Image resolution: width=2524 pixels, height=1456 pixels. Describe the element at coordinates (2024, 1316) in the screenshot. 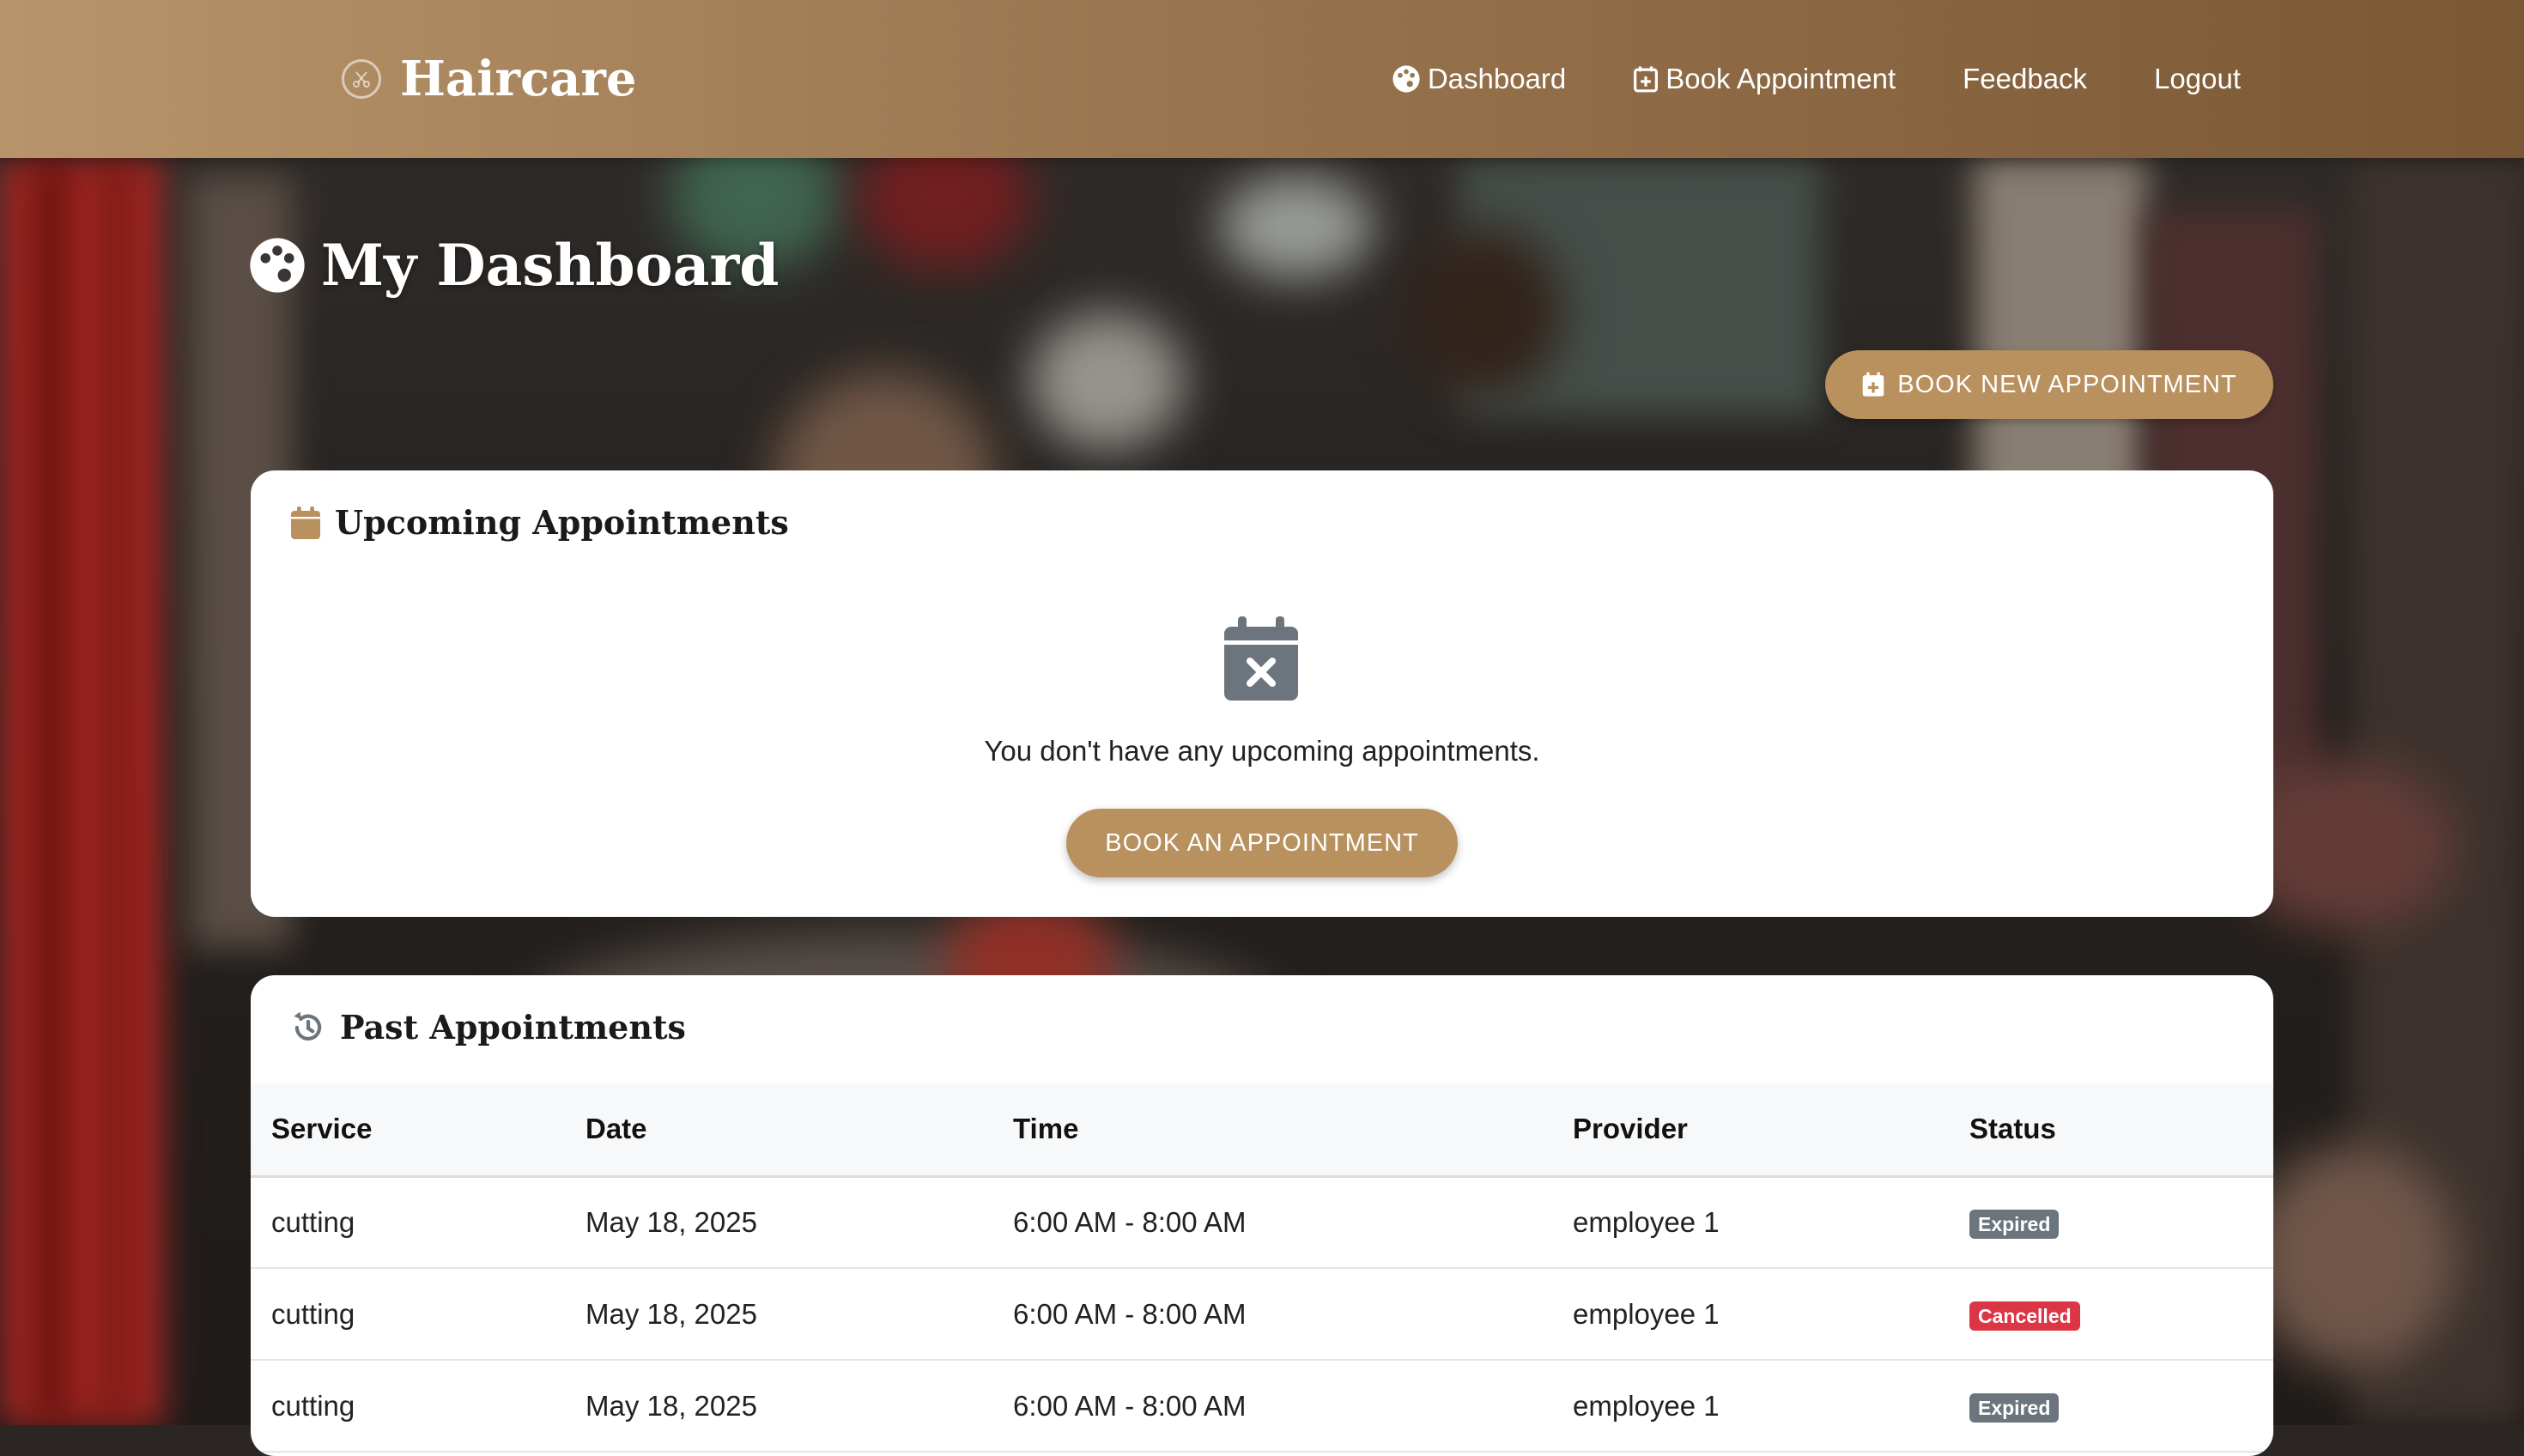

I see `status-badge: Cancelled` at that location.